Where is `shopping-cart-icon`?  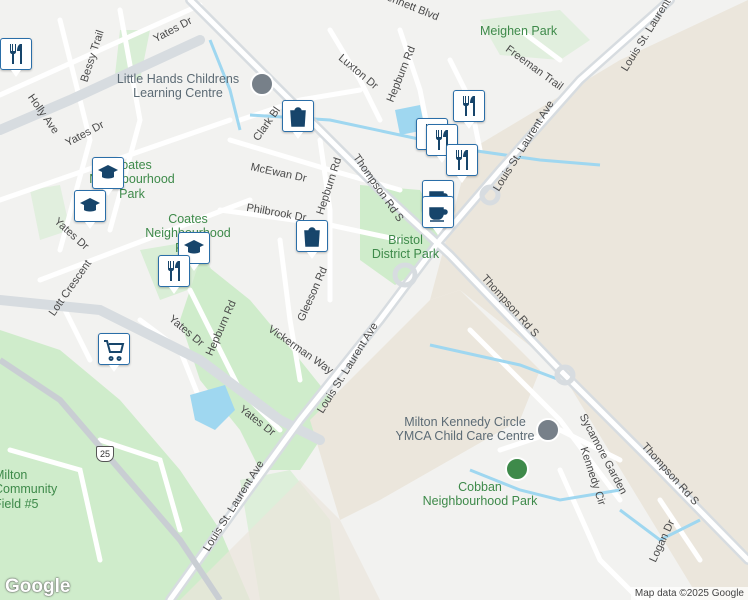
shopping-cart-icon is located at coordinates (114, 350).